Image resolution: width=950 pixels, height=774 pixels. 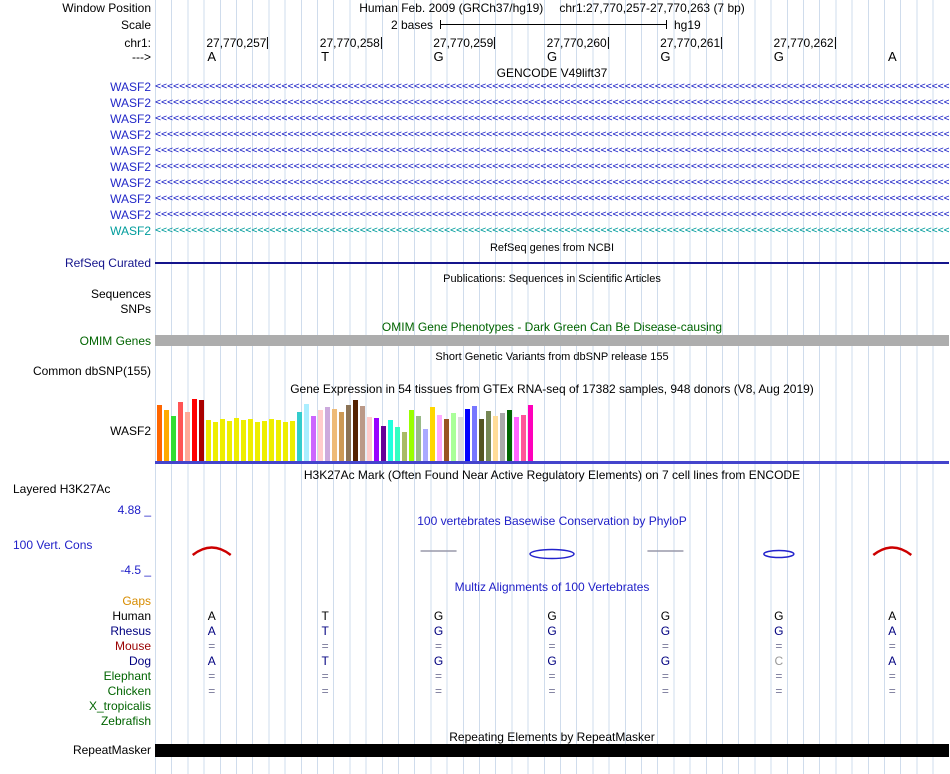 What do you see at coordinates (687, 25) in the screenshot?
I see `scale-genome: hg19` at bounding box center [687, 25].